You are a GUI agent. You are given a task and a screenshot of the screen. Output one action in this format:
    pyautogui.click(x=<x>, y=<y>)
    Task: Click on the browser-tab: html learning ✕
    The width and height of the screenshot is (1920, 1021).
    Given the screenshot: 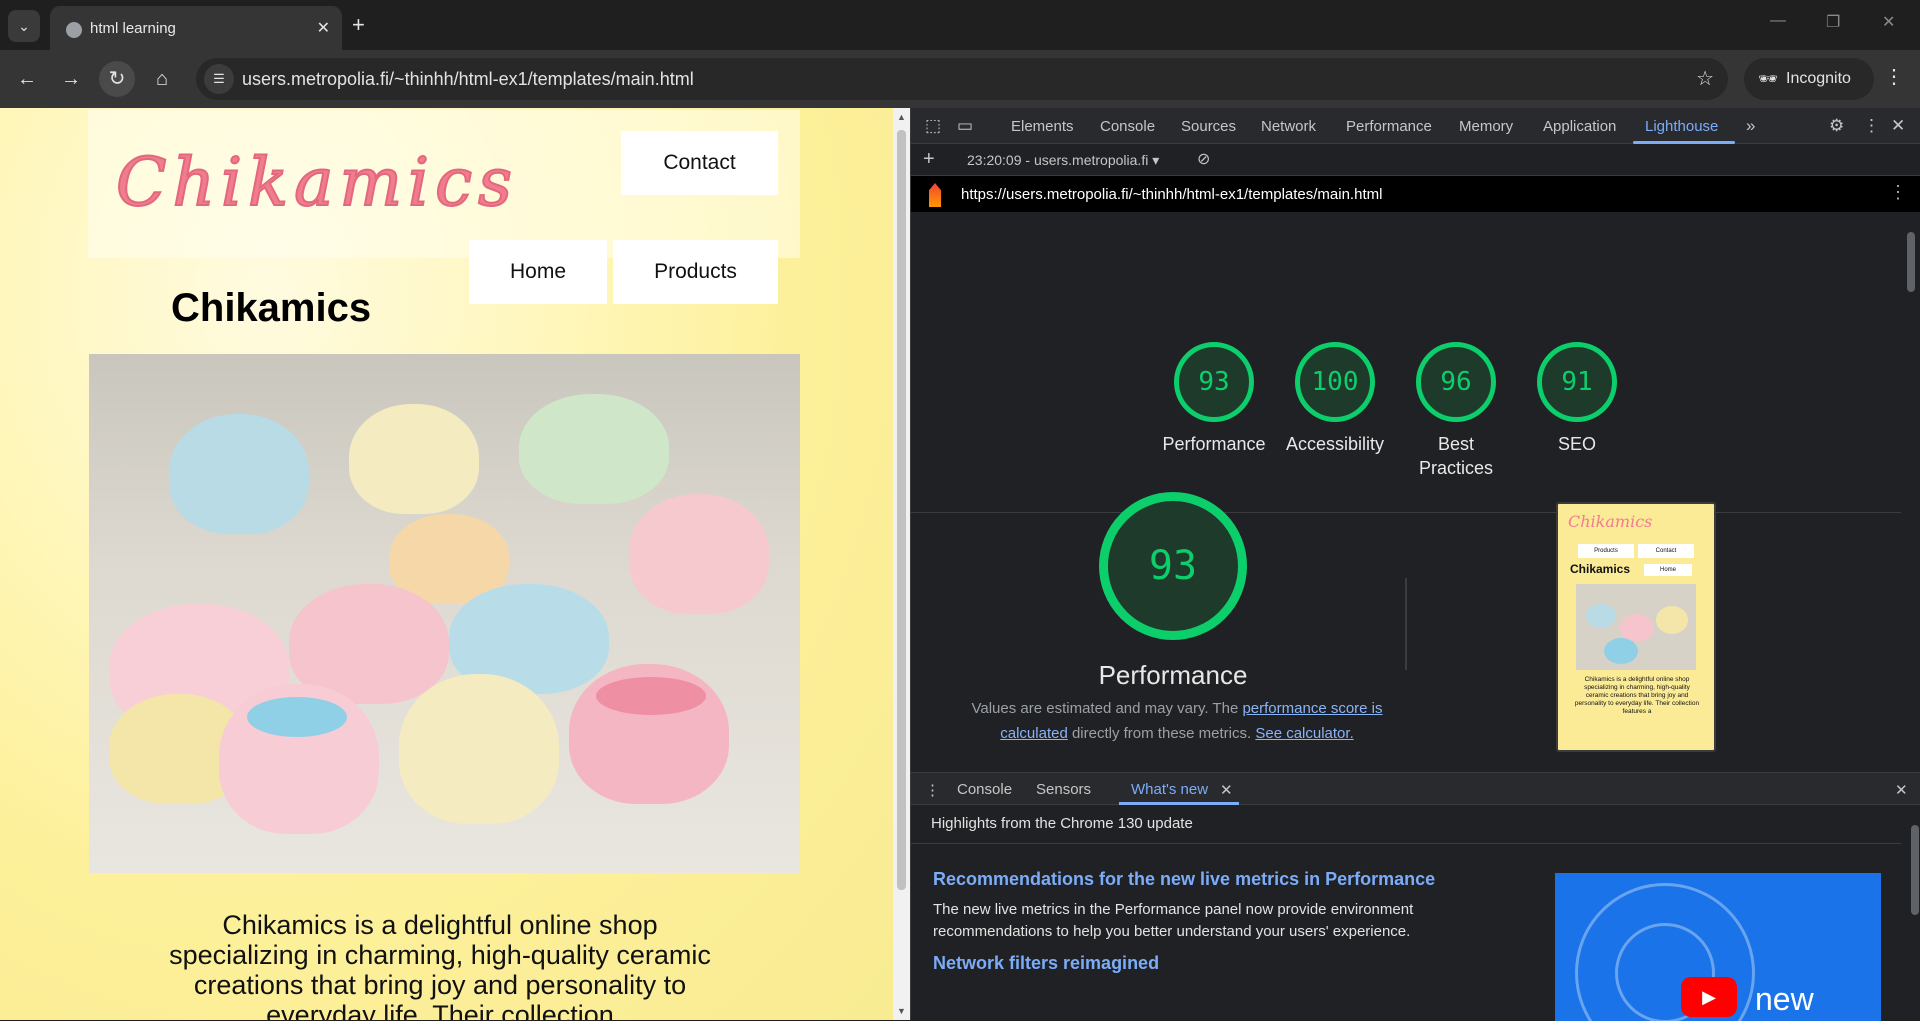 What is the action you would take?
    pyautogui.click(x=196, y=28)
    